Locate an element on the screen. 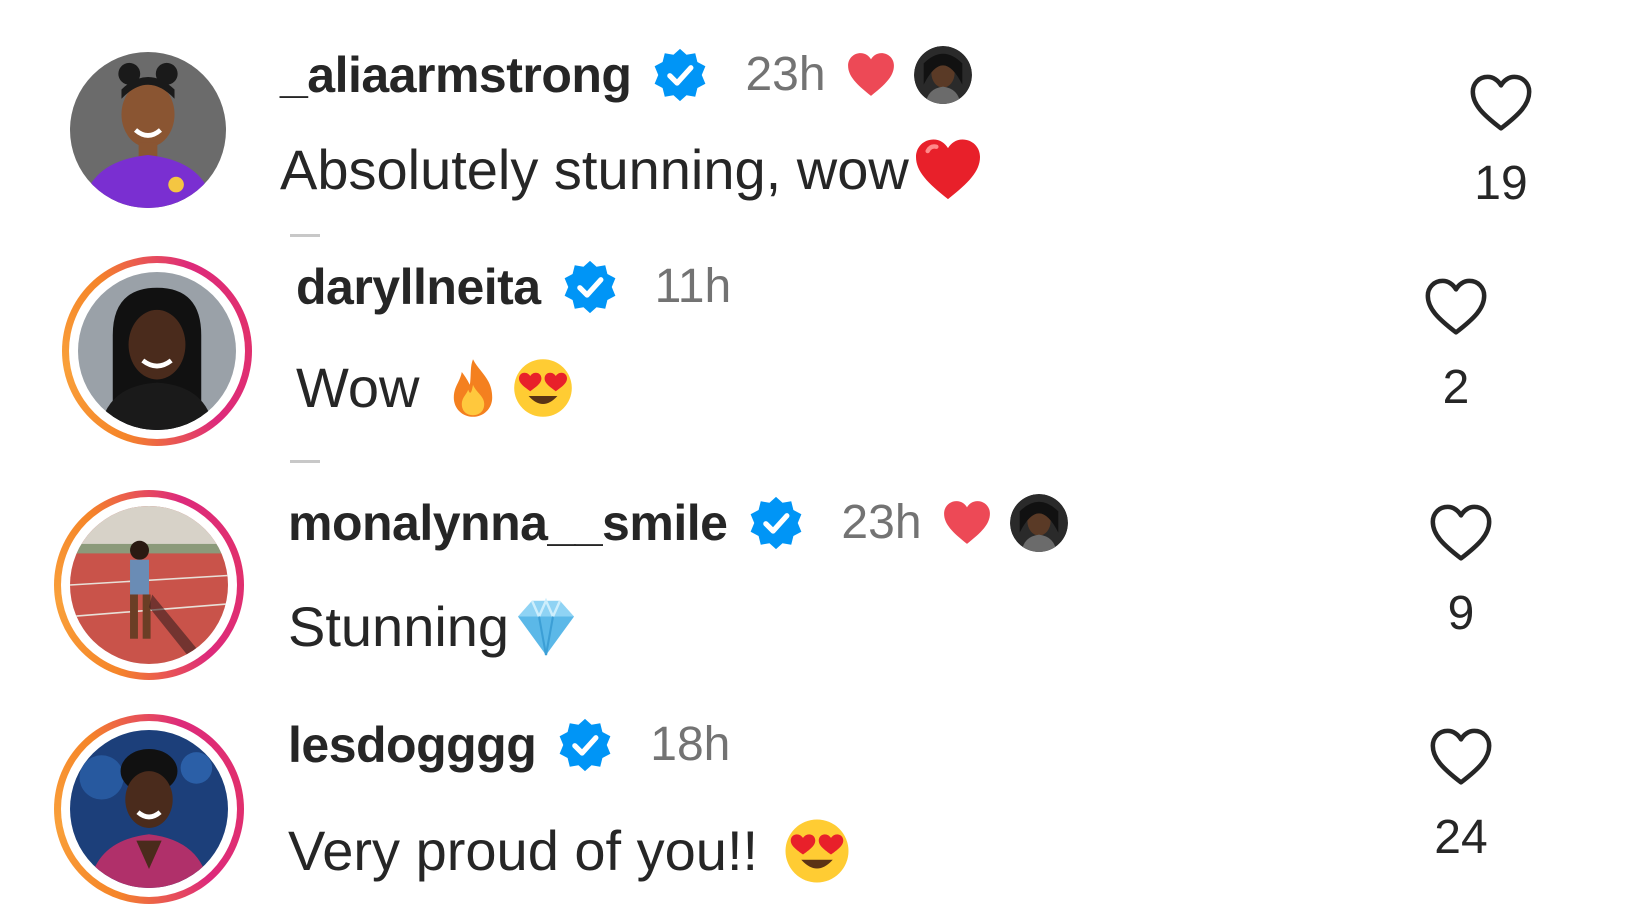 This screenshot has width=1640, height=924. comment-text: Very proud of you!! is located at coordinates (523, 850).